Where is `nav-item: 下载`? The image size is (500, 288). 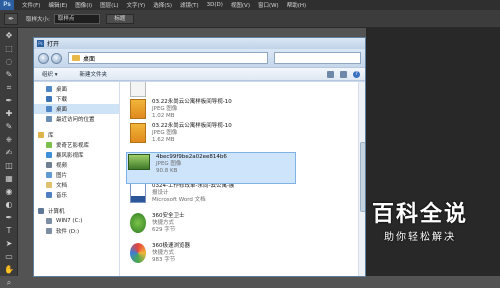 nav-item: 下载 is located at coordinates (76, 99).